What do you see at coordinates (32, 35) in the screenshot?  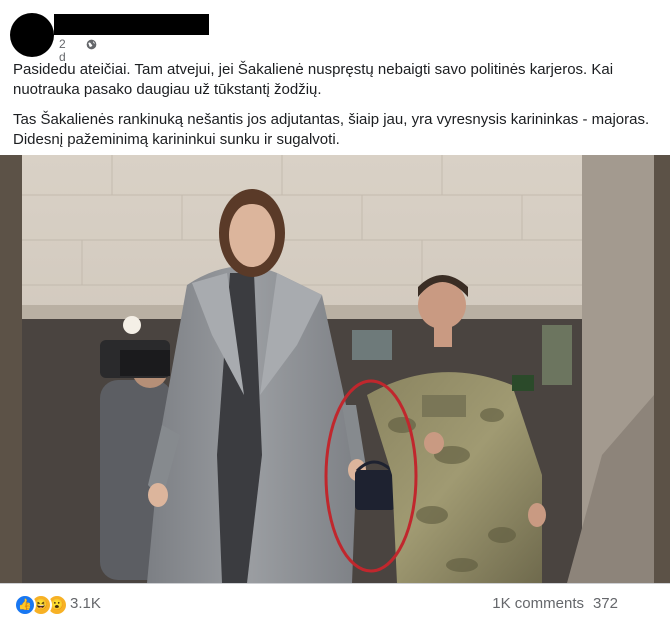 I see `author-avatar` at bounding box center [32, 35].